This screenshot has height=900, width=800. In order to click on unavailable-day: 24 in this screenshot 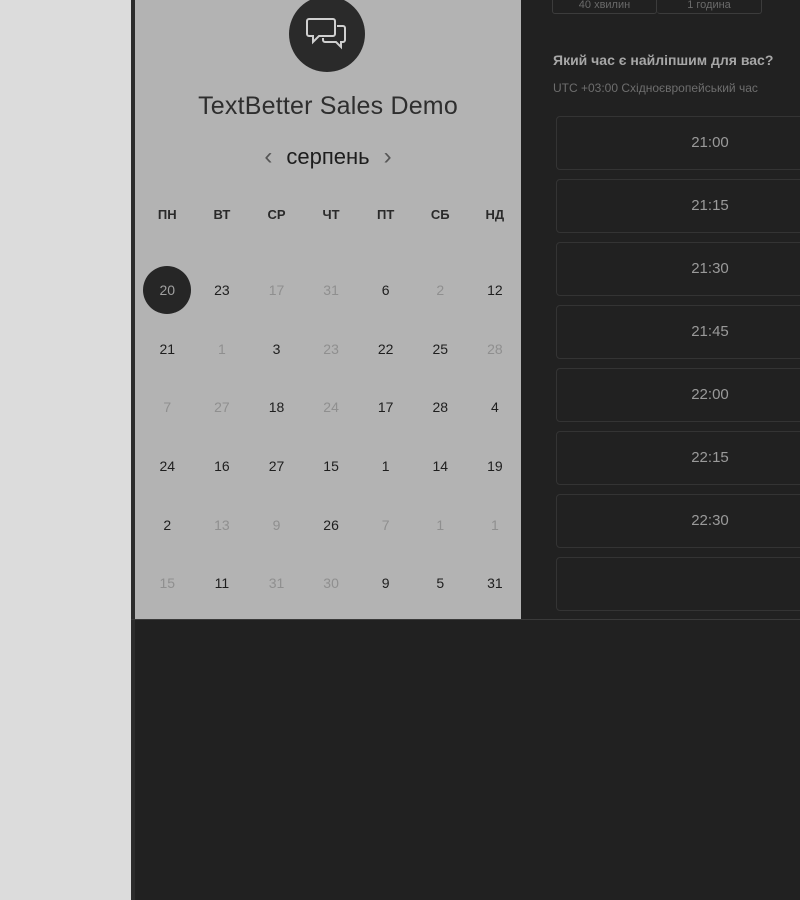, I will do `click(331, 407)`.